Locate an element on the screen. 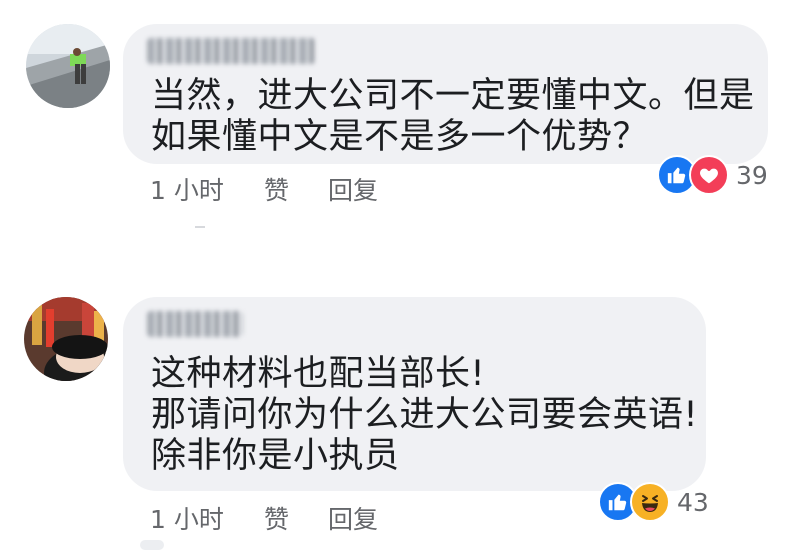  faint-divider is located at coordinates (200, 227).